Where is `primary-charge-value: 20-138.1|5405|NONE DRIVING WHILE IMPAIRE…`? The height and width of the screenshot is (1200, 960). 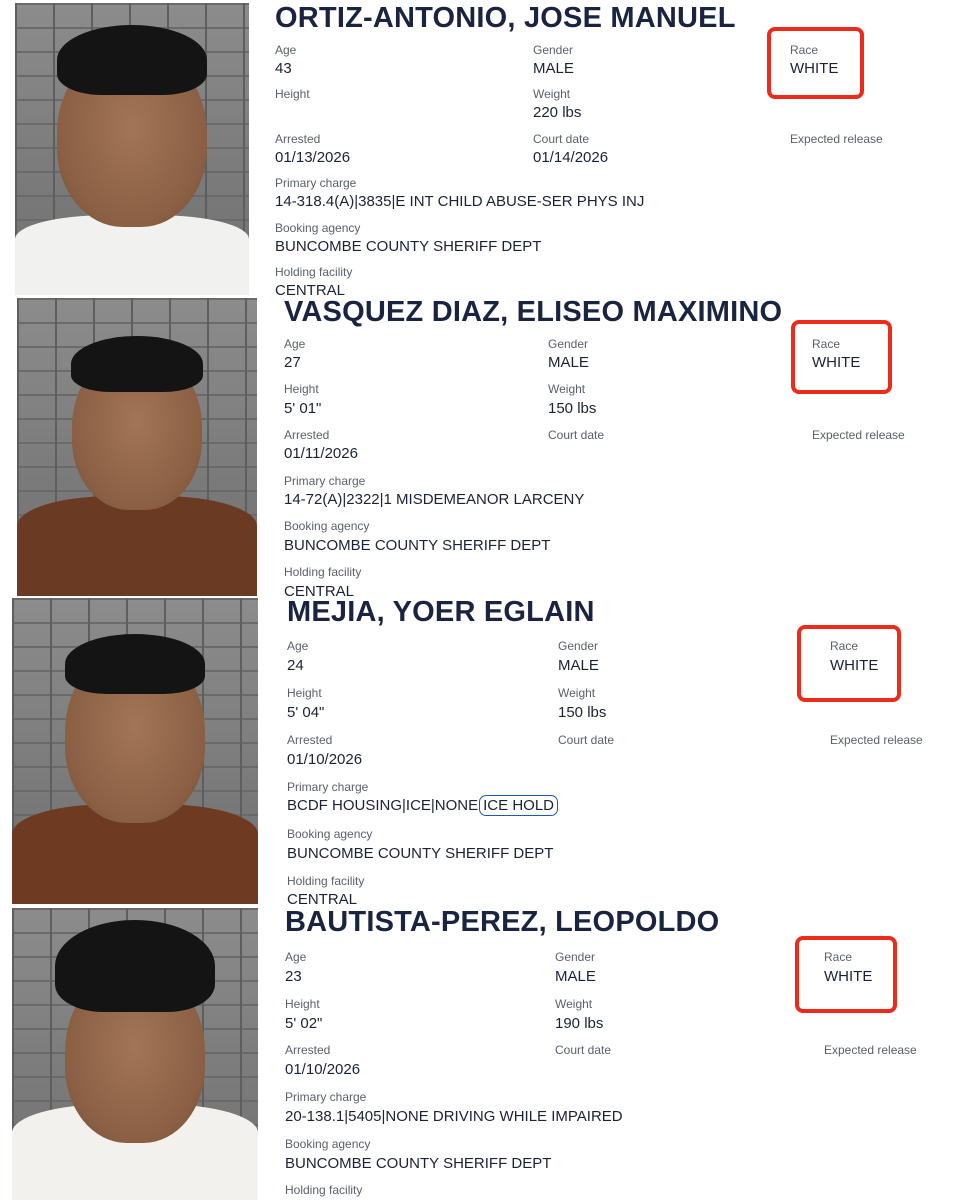
primary-charge-value: 20-138.1|5405|NONE DRIVING WHILE IMPAIRE… is located at coordinates (454, 1116).